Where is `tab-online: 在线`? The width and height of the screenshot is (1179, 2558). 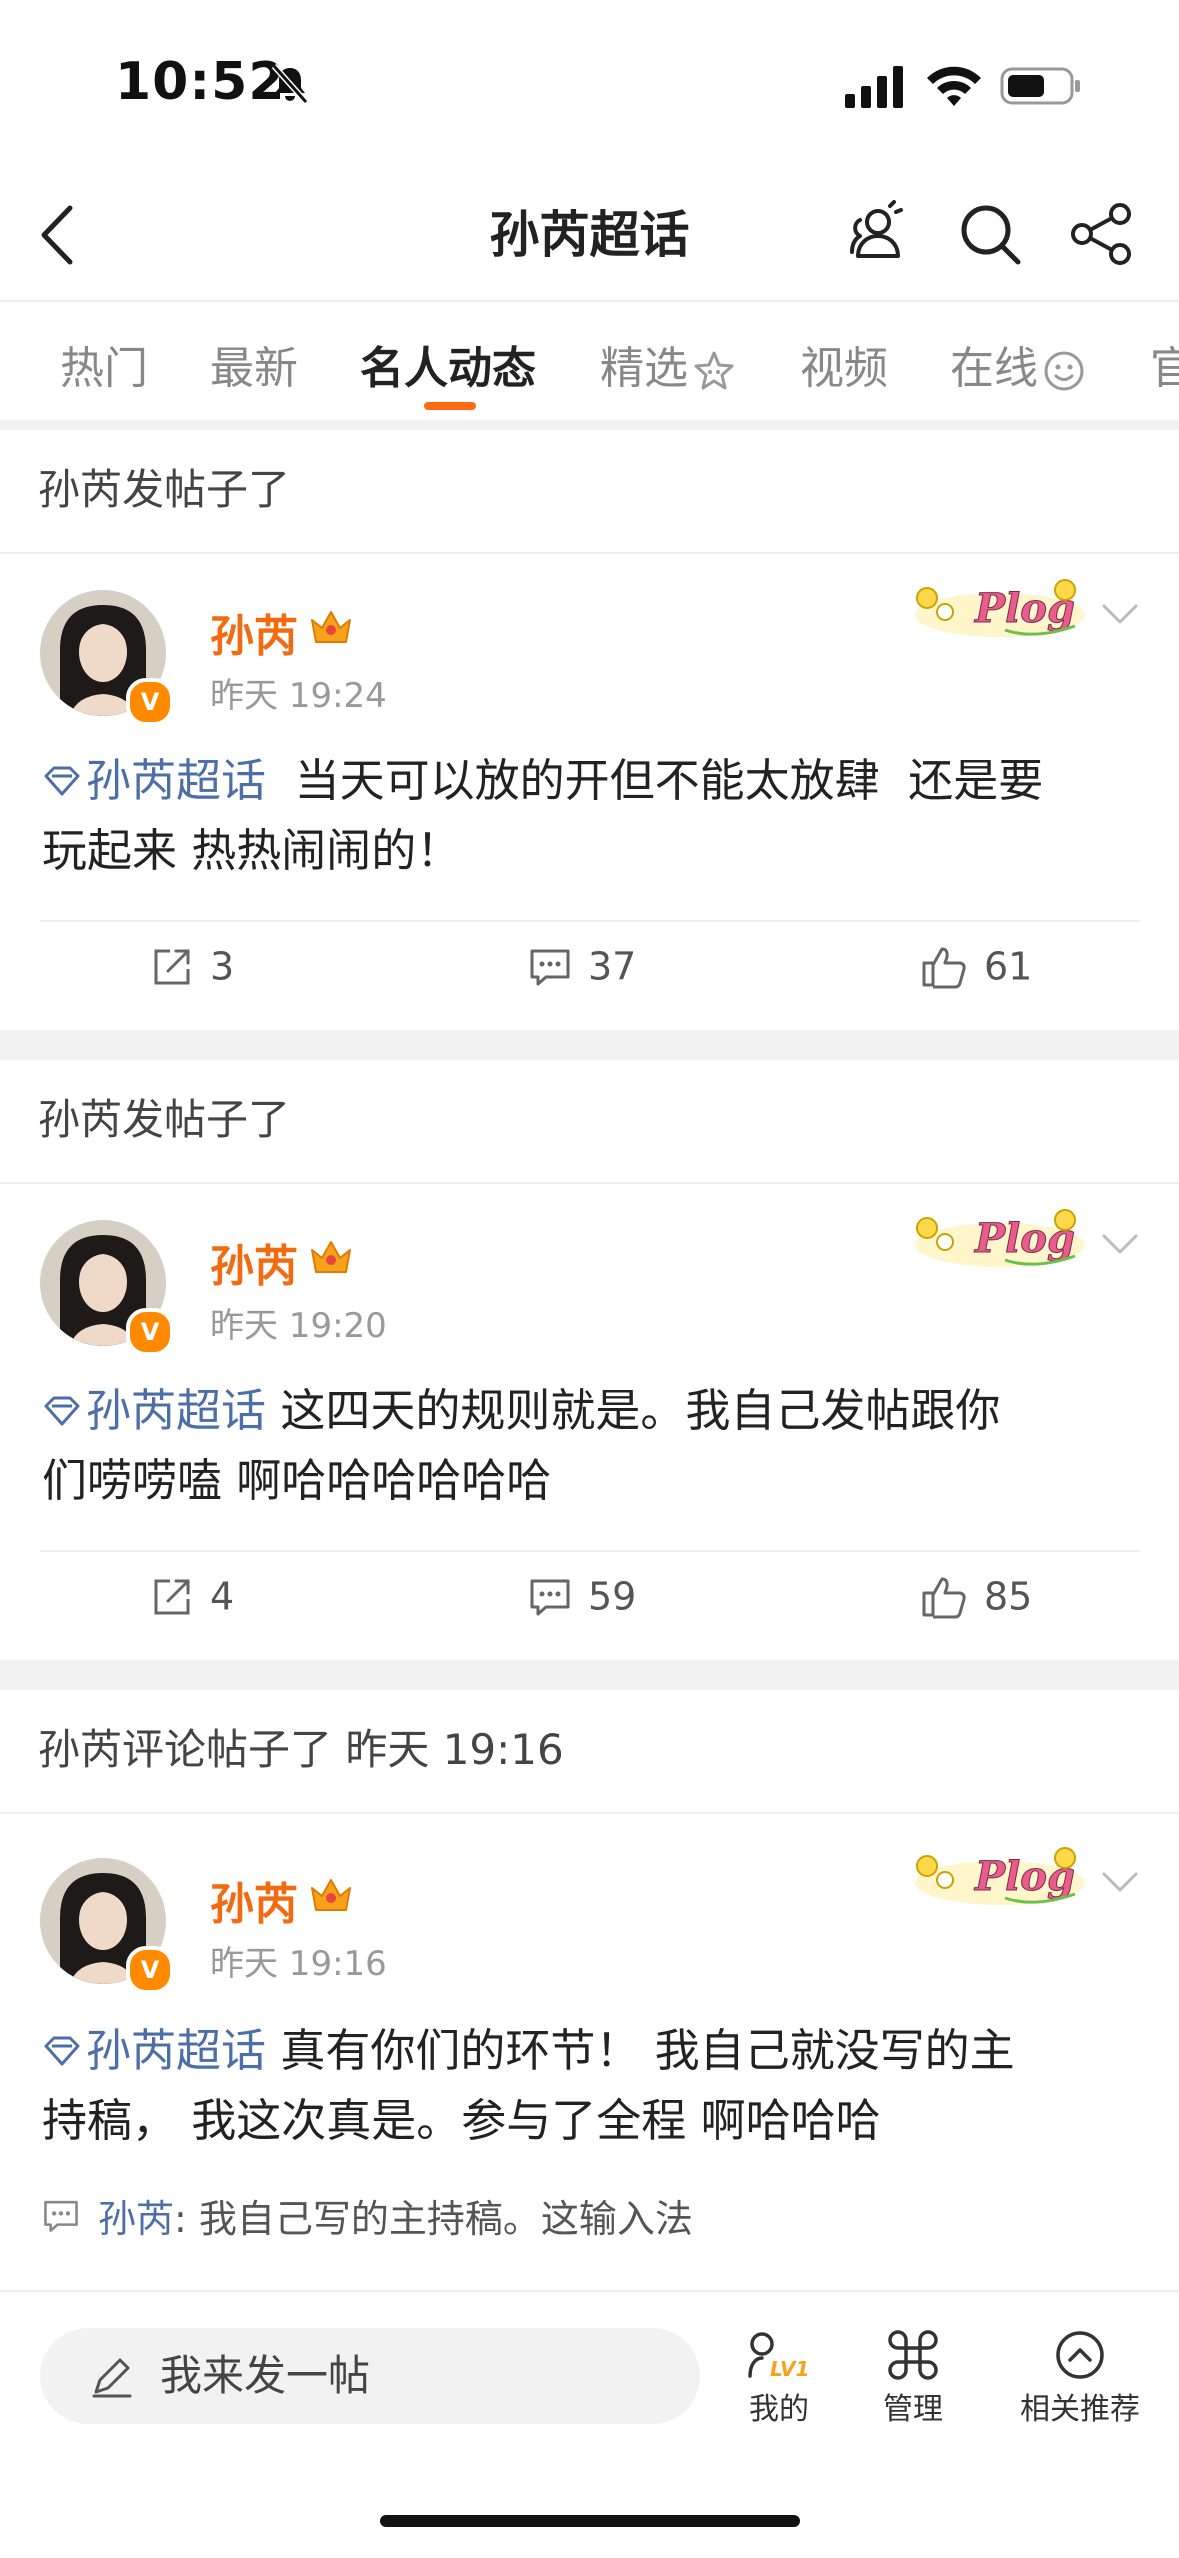 tab-online: 在线 is located at coordinates (1018, 364).